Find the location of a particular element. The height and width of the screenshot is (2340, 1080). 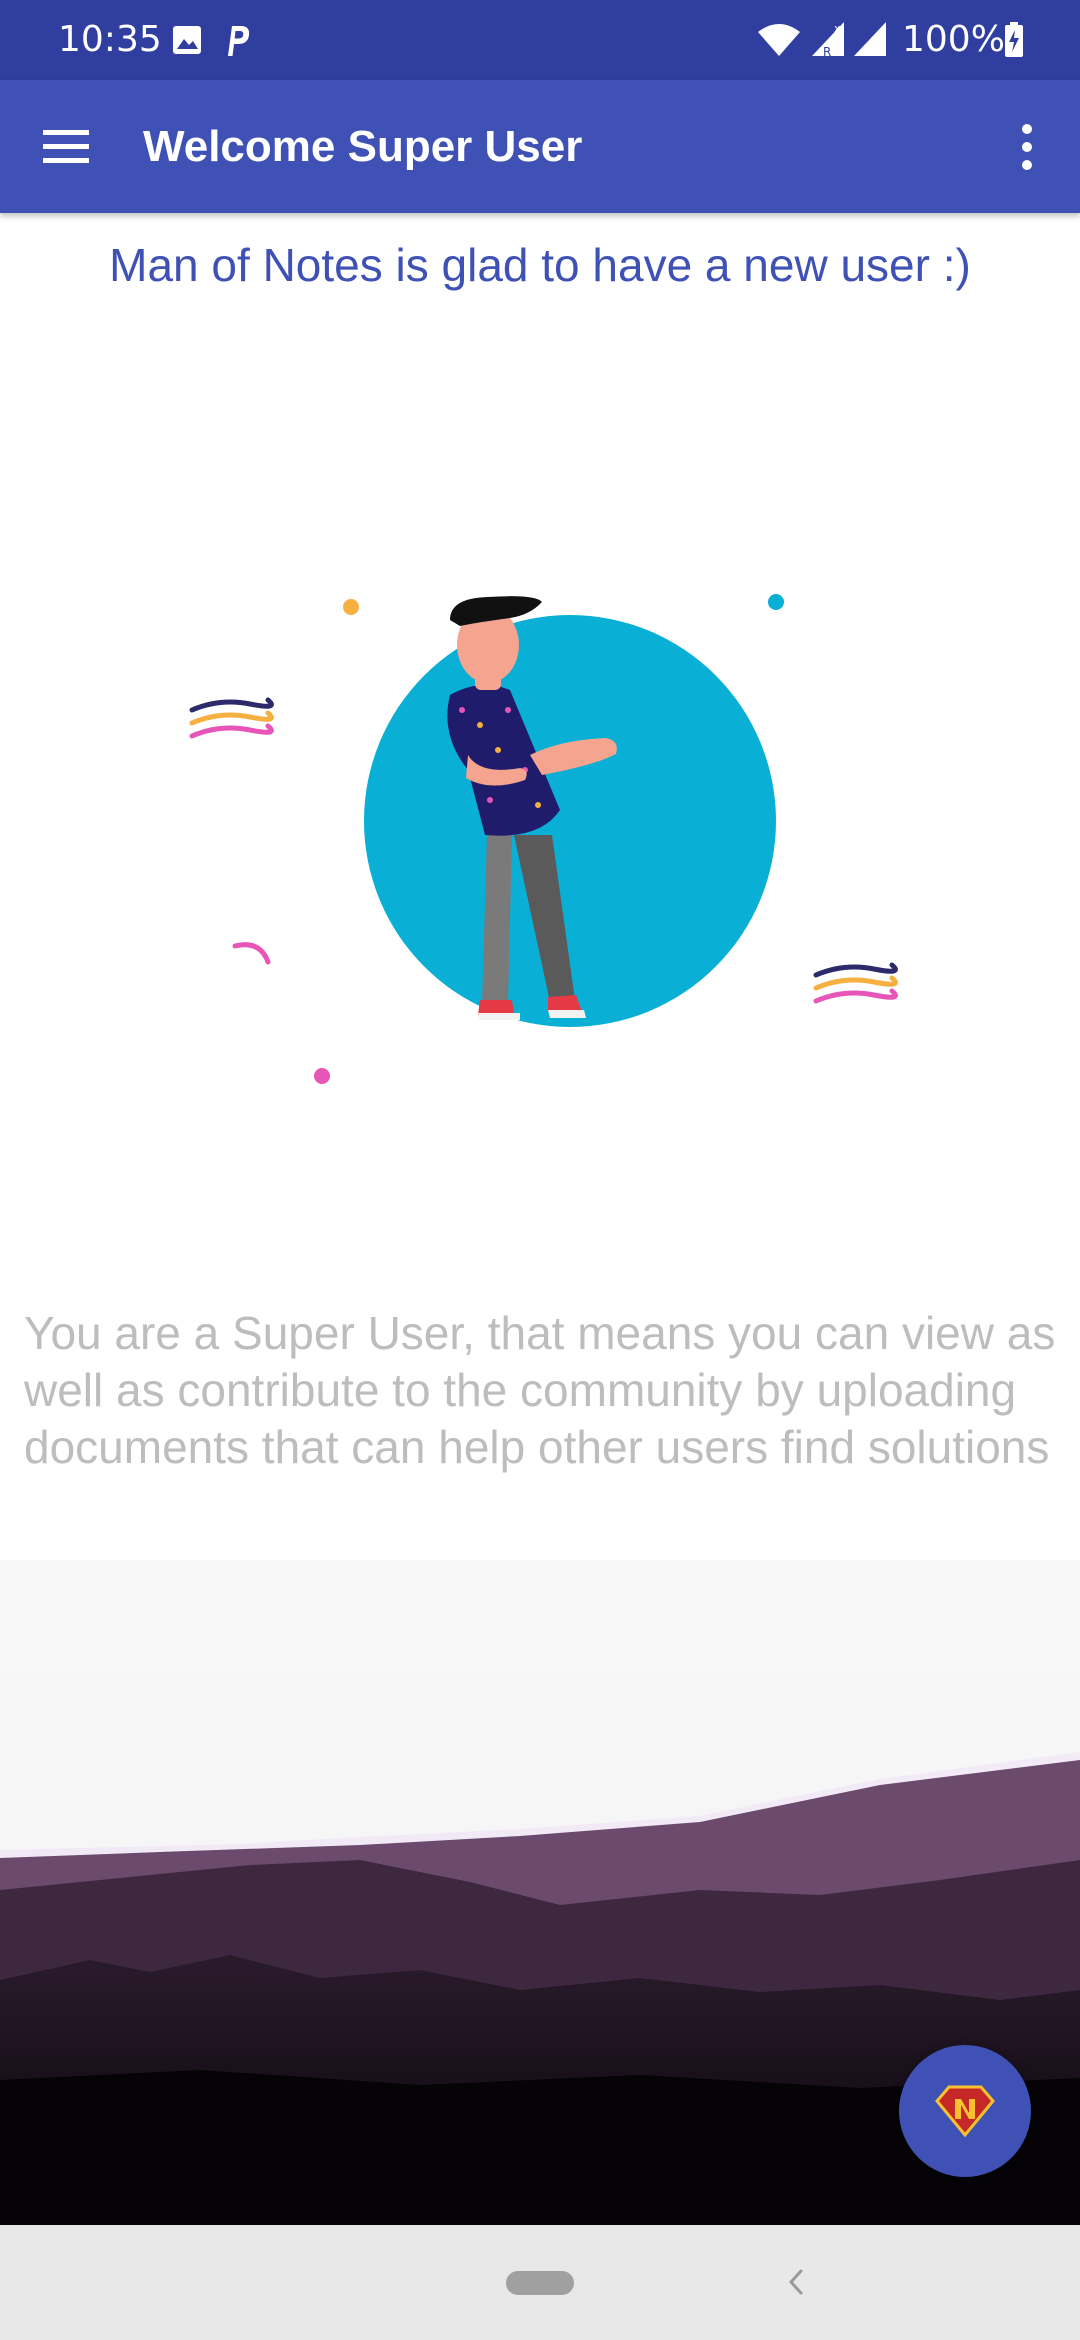

battery-charging-icon is located at coordinates (1014, 42).